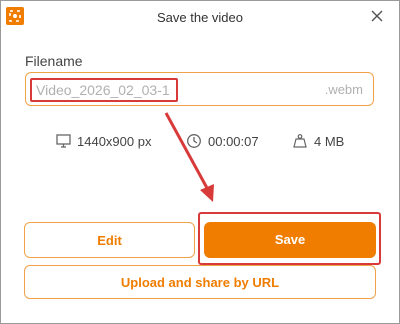 Image resolution: width=400 pixels, height=324 pixels. I want to click on close-icon, so click(377, 16).